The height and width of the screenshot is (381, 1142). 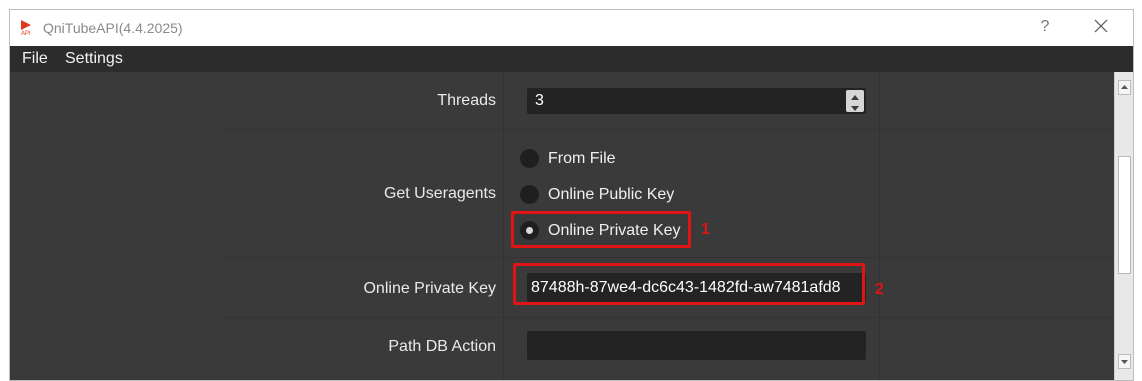 I want to click on title-bar: API QniTubeAPI(4.4.2025) ?, so click(x=571, y=28).